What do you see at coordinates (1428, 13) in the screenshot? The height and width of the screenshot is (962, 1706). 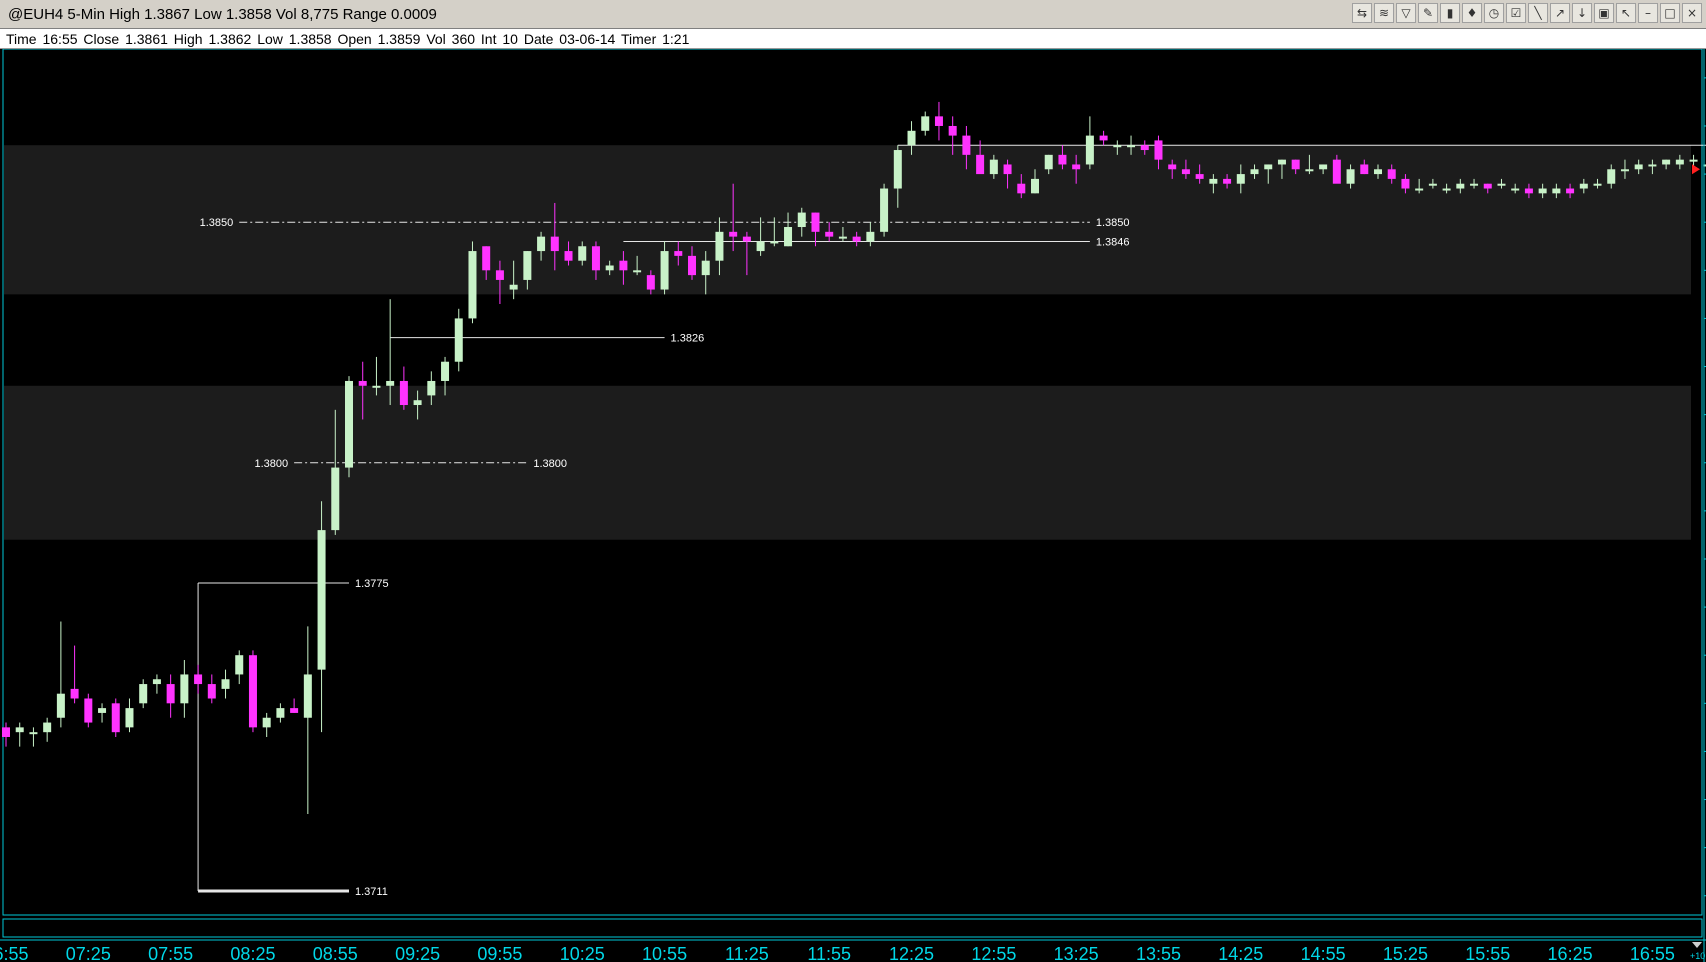 I see `pencil-icon: ✎` at bounding box center [1428, 13].